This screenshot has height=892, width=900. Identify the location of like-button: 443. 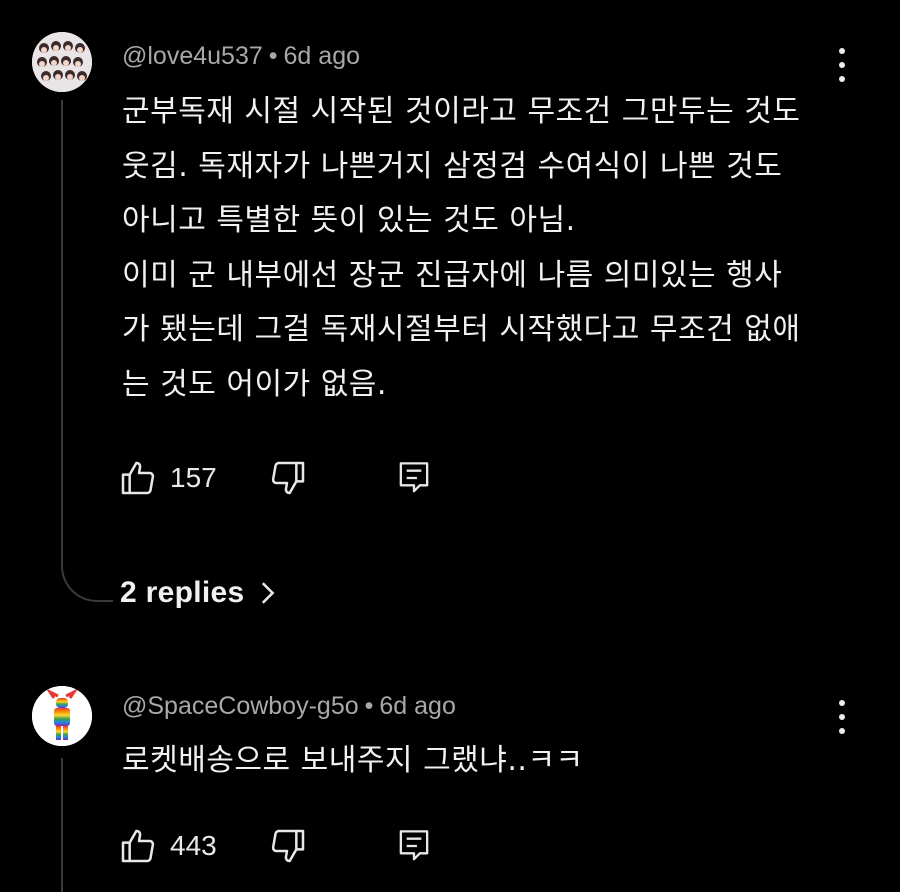
(193, 846).